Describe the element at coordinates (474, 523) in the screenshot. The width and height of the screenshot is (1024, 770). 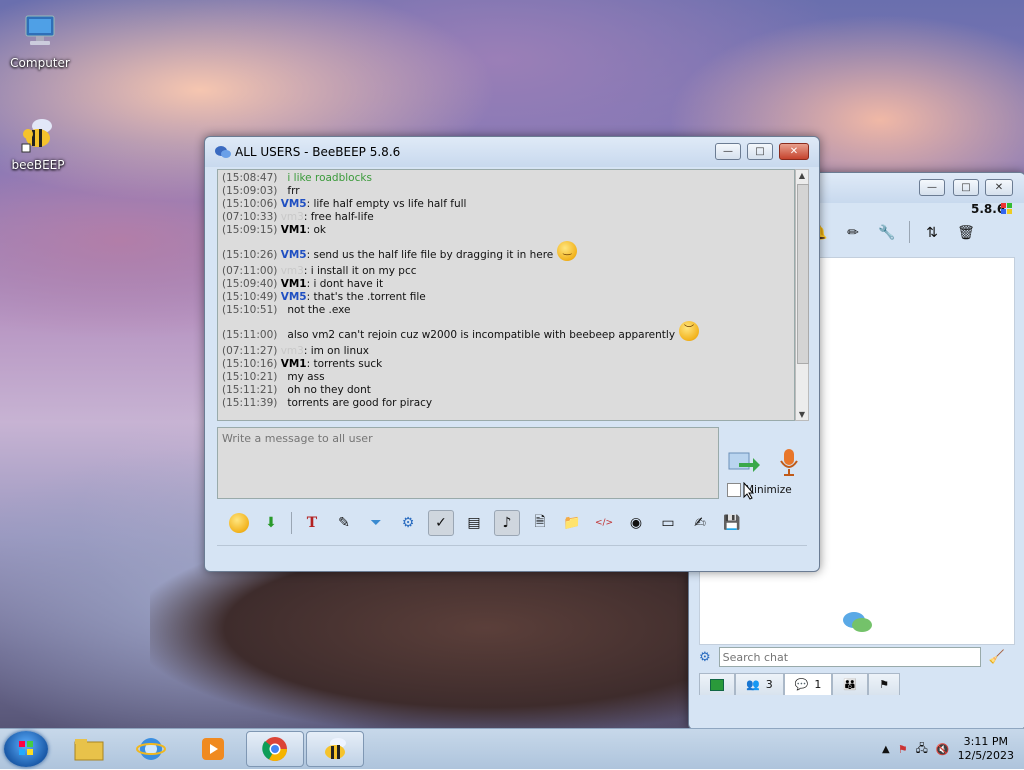
I see `dictionary-icon: ▤` at that location.